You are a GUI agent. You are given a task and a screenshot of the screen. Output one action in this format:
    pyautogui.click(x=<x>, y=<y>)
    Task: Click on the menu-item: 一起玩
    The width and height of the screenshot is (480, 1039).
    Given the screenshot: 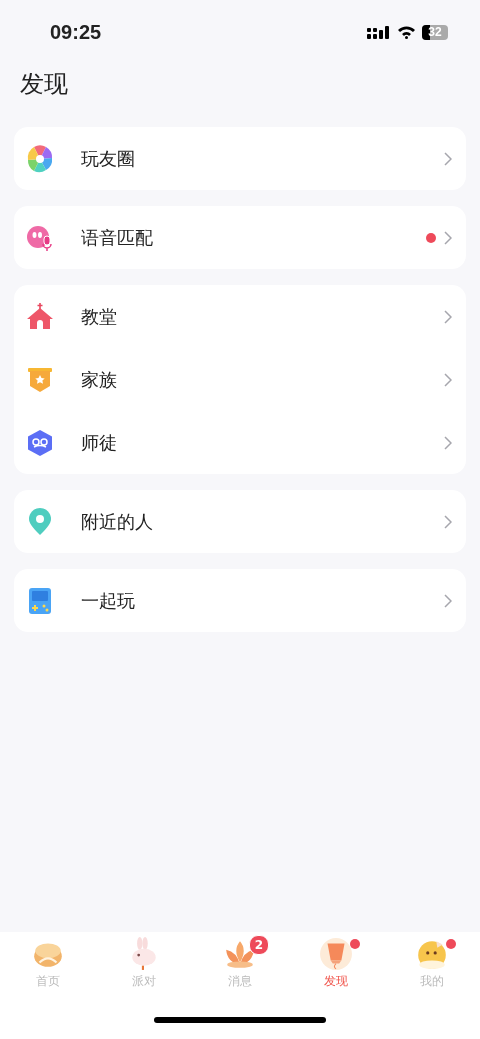 What is the action you would take?
    pyautogui.click(x=240, y=600)
    